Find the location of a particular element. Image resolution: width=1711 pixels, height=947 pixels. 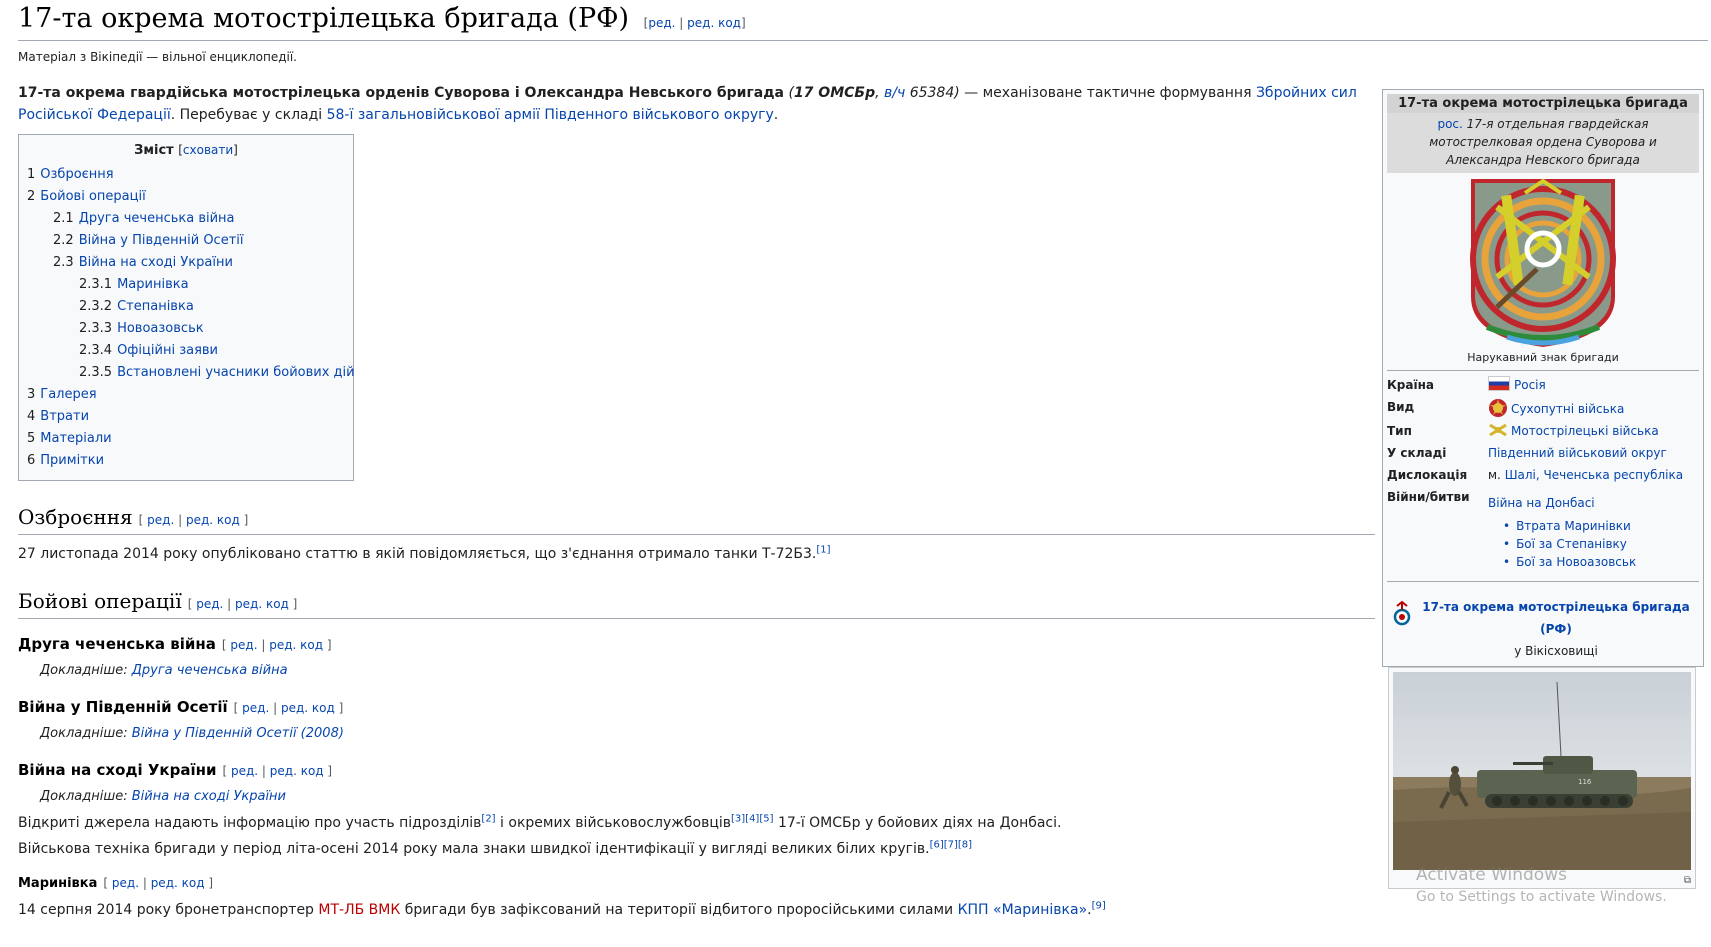

toc-item: 2.2 Війна у Південній Осетії is located at coordinates (186, 241).